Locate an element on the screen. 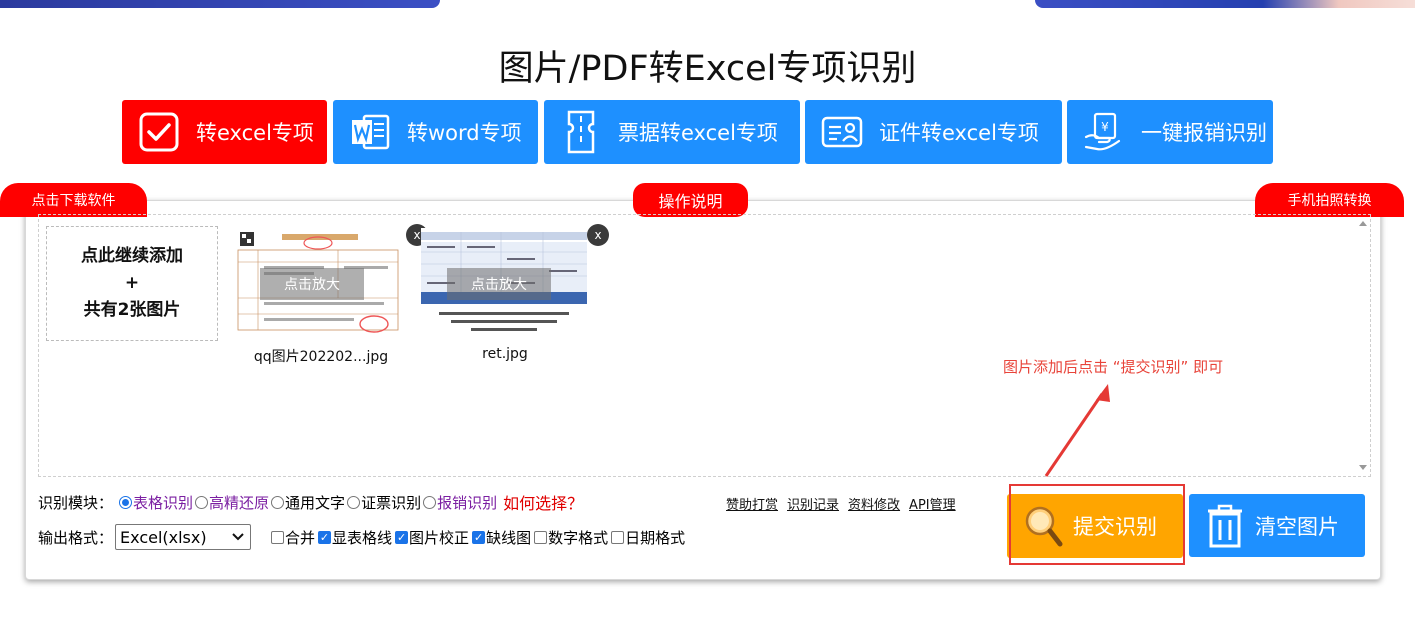  tab-excel: 转excel专项 is located at coordinates (224, 132).